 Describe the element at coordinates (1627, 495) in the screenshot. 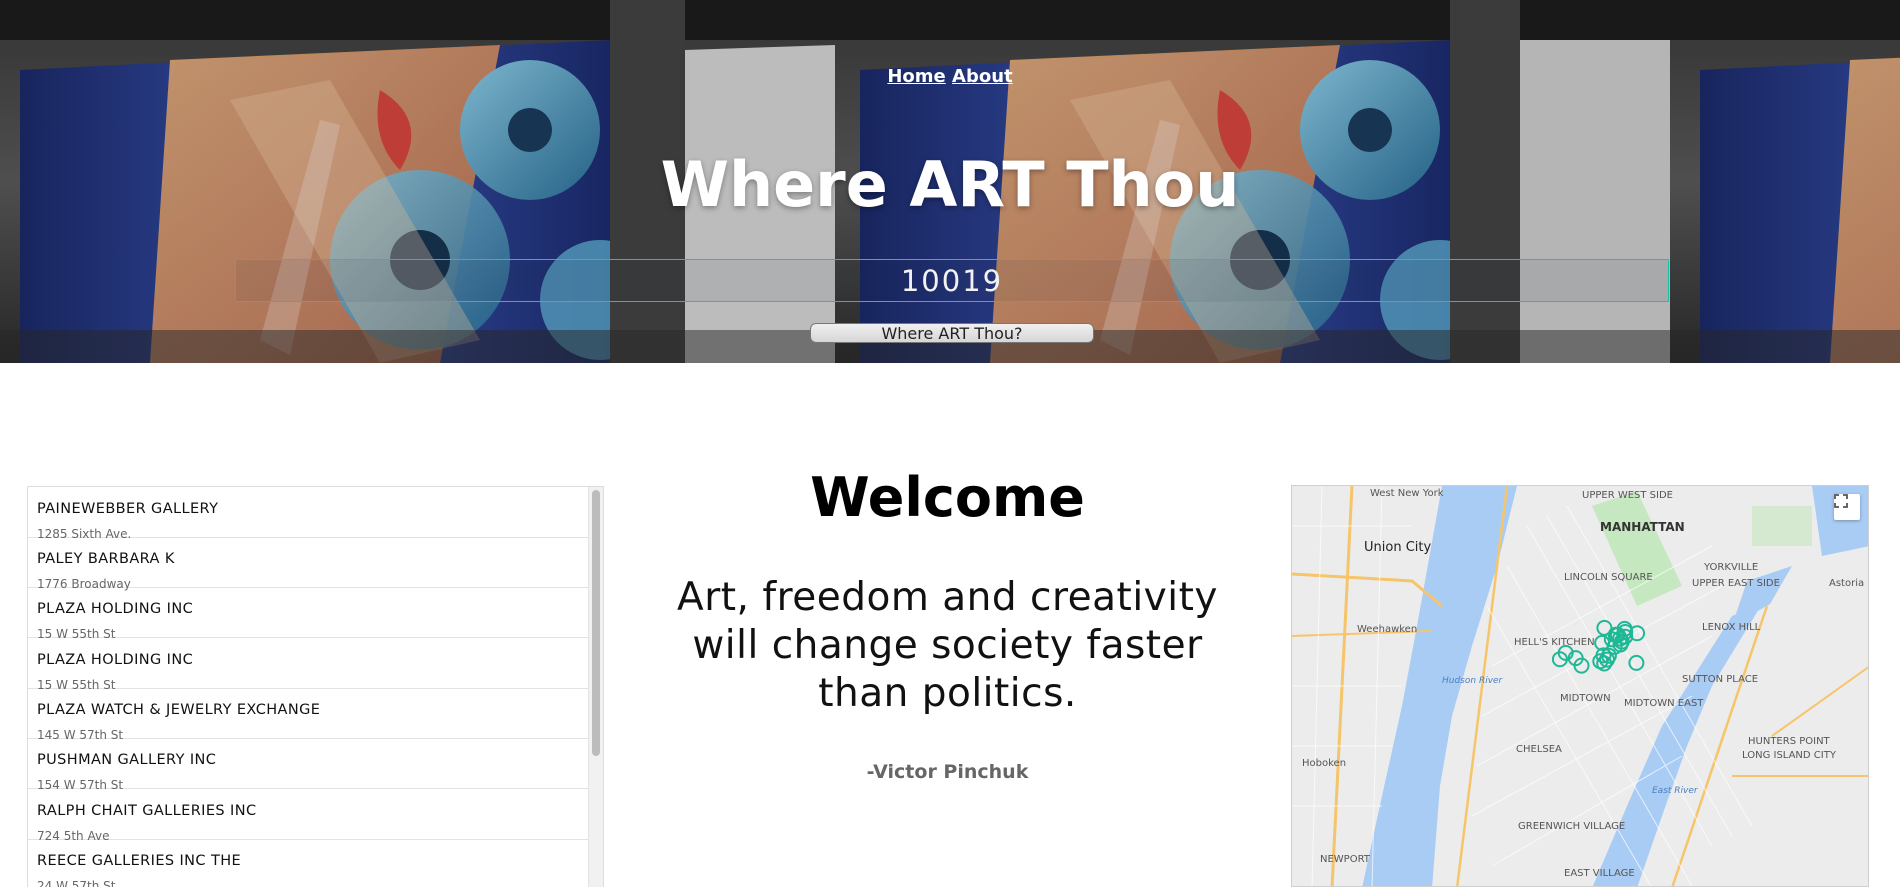

I see `map-label-upper-west-side: UPPER WEST SIDE` at that location.